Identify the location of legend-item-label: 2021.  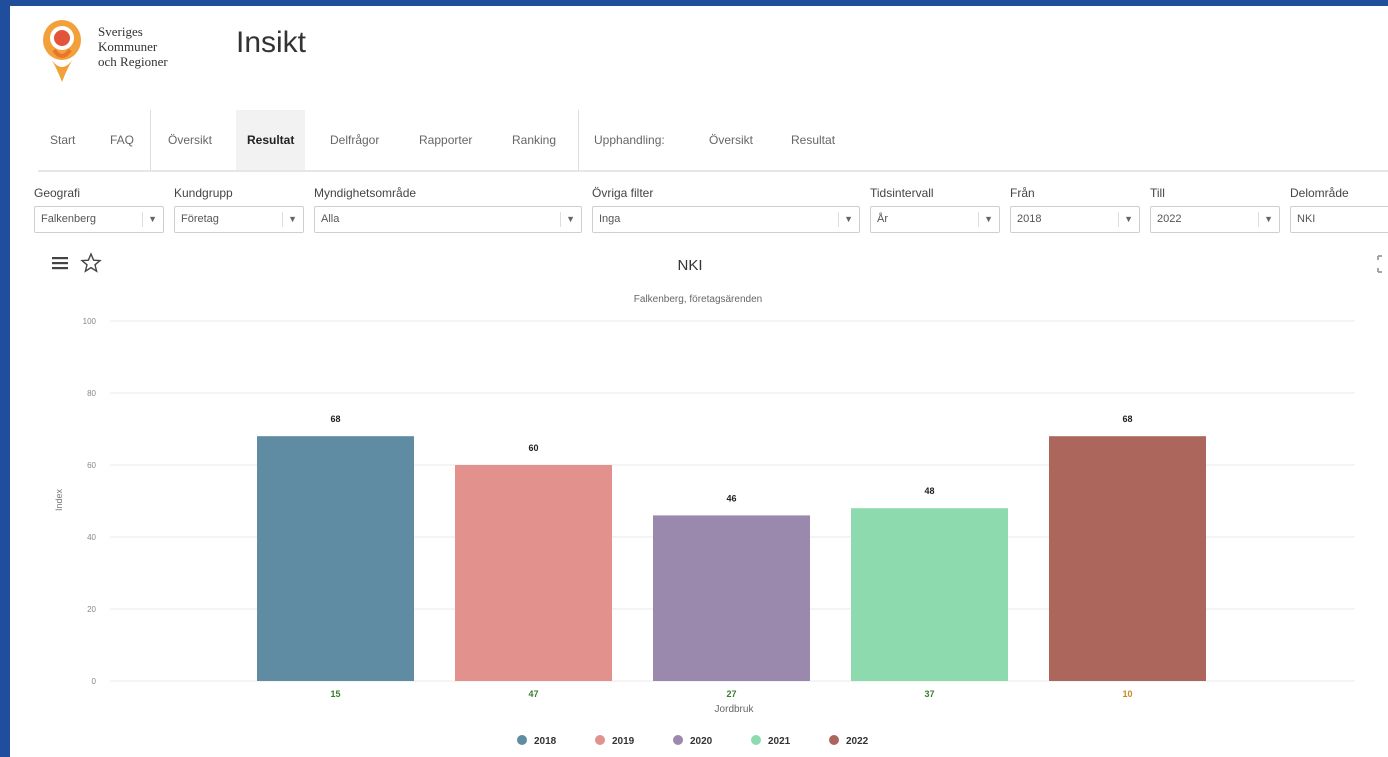
(779, 741).